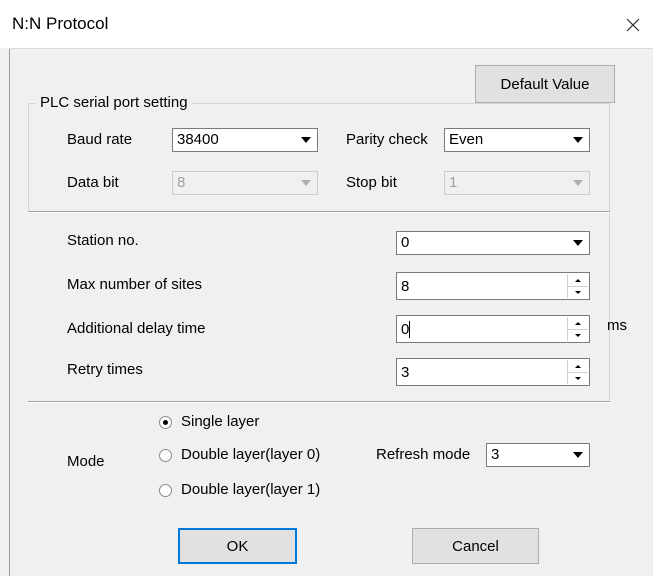 The height and width of the screenshot is (576, 653). I want to click on default-value-label: Default Value, so click(545, 84).